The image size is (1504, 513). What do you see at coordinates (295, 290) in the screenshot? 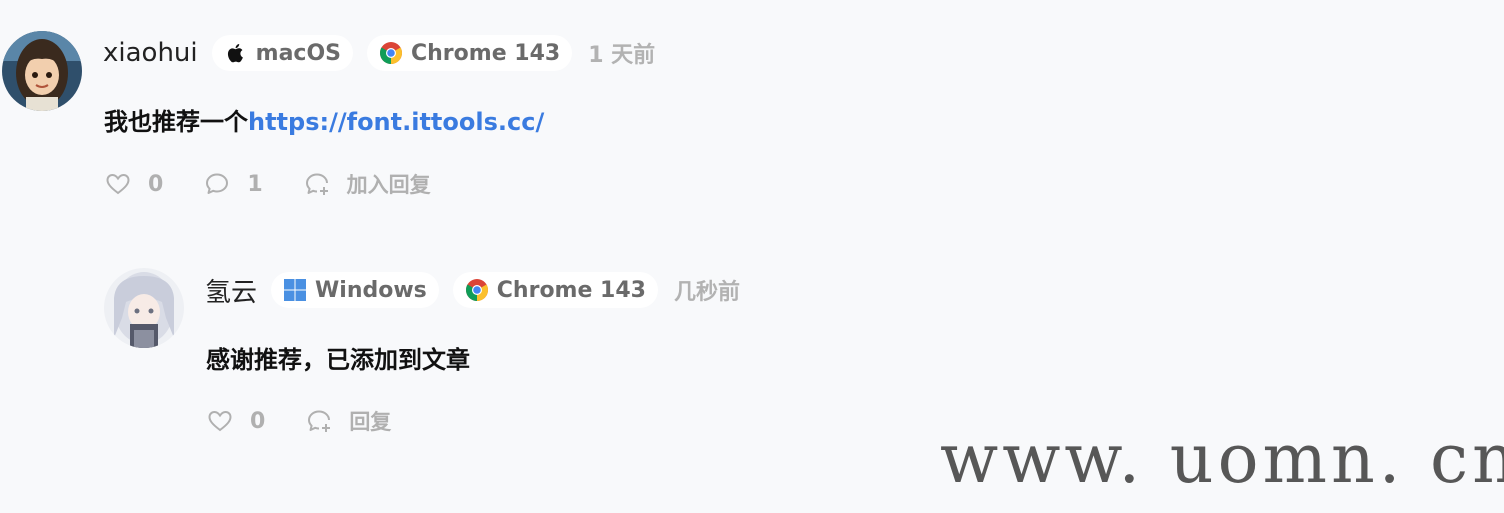
I see `windows-icon` at bounding box center [295, 290].